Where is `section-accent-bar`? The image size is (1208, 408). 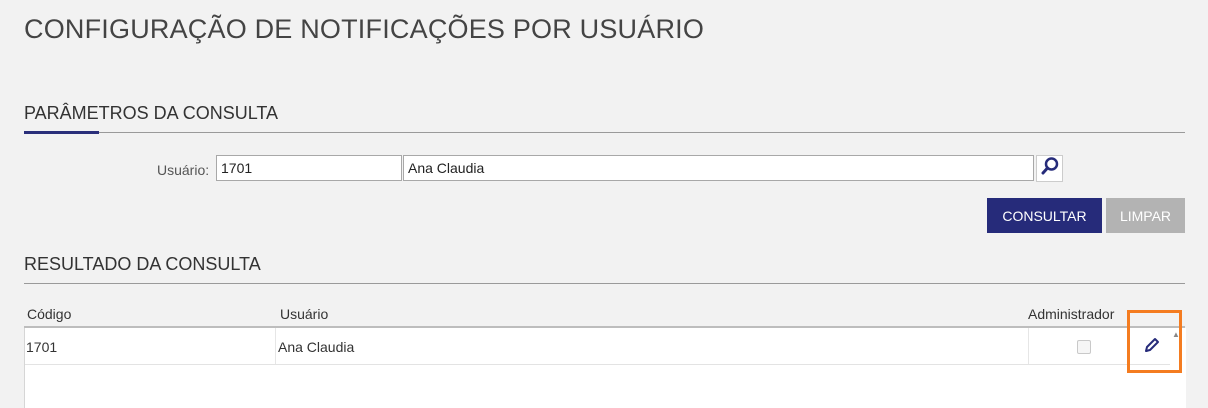
section-accent-bar is located at coordinates (61, 132).